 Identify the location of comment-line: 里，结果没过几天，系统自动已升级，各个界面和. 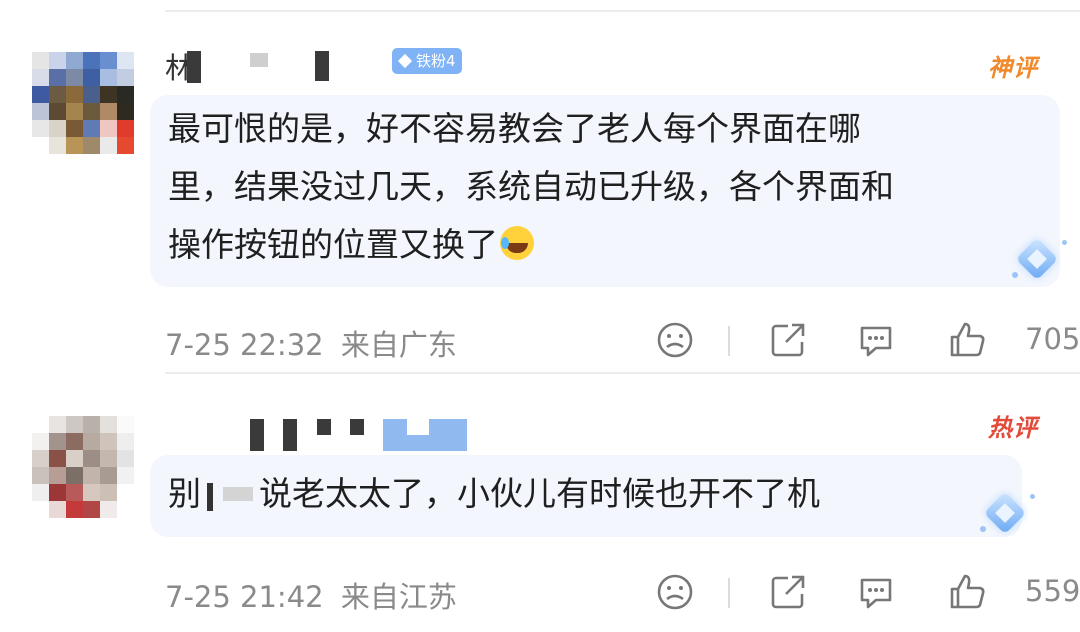
(531, 186).